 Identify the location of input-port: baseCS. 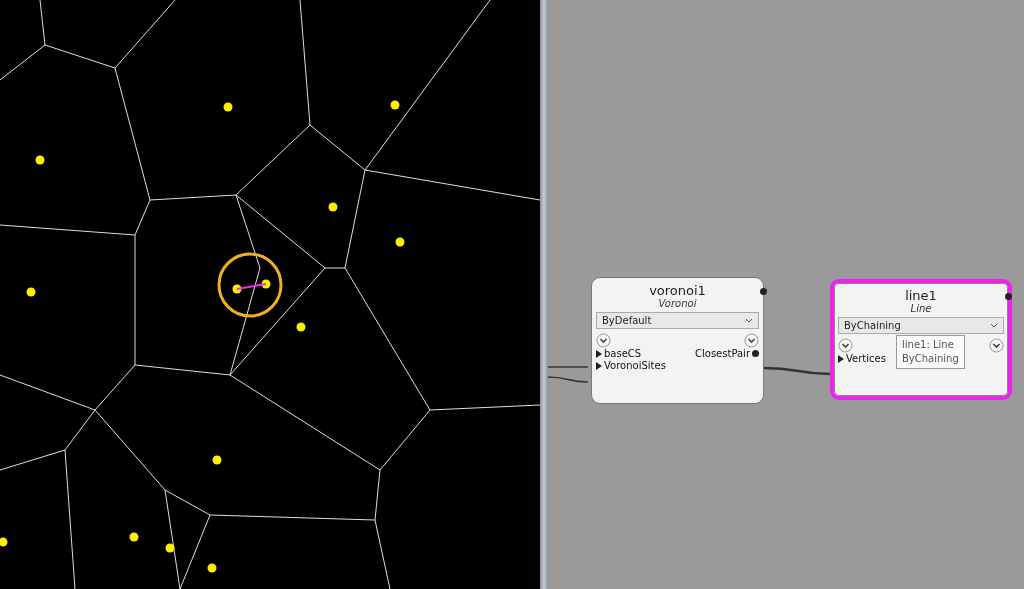
(631, 353).